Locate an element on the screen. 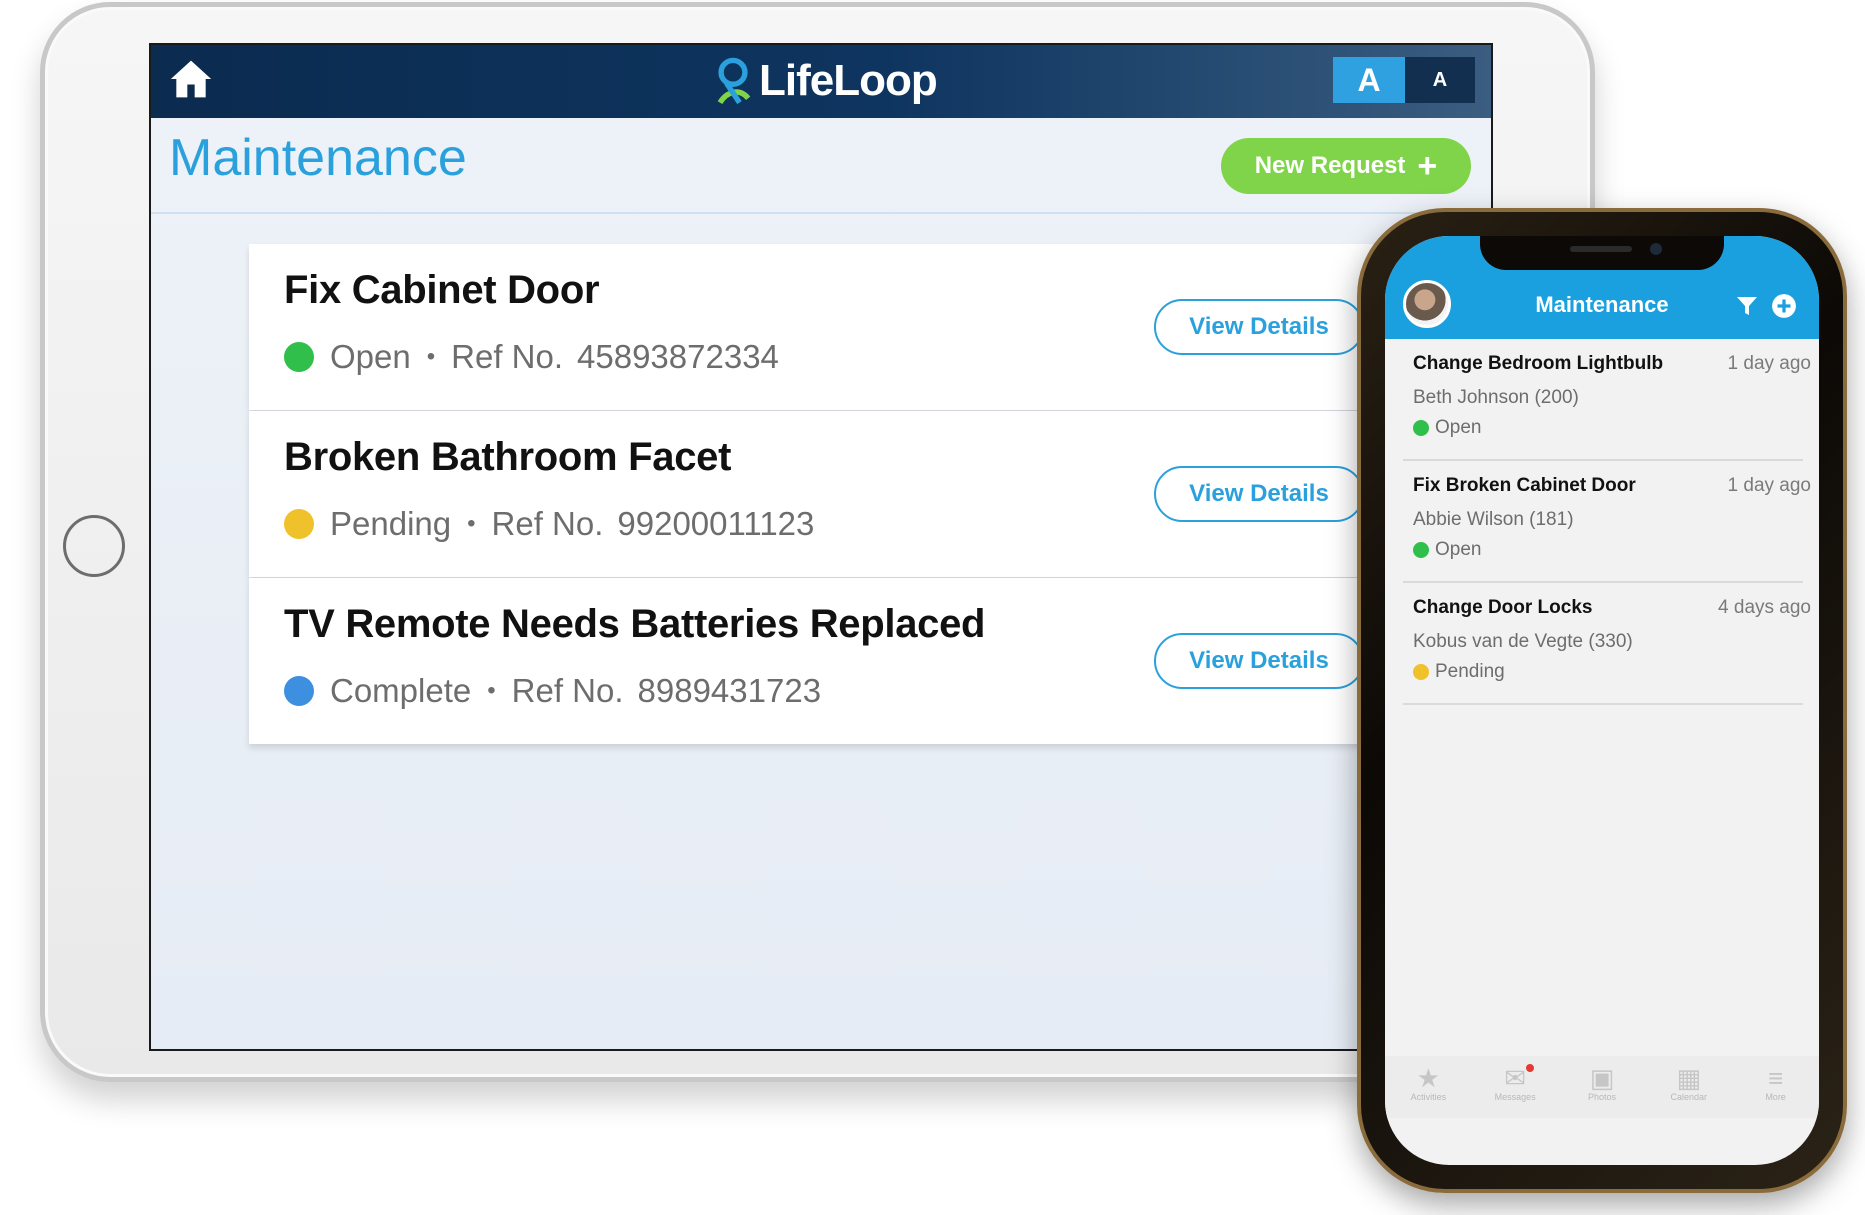 Image resolution: width=1865 pixels, height=1215 pixels. tab-activities: ★ Activities is located at coordinates (1428, 1087).